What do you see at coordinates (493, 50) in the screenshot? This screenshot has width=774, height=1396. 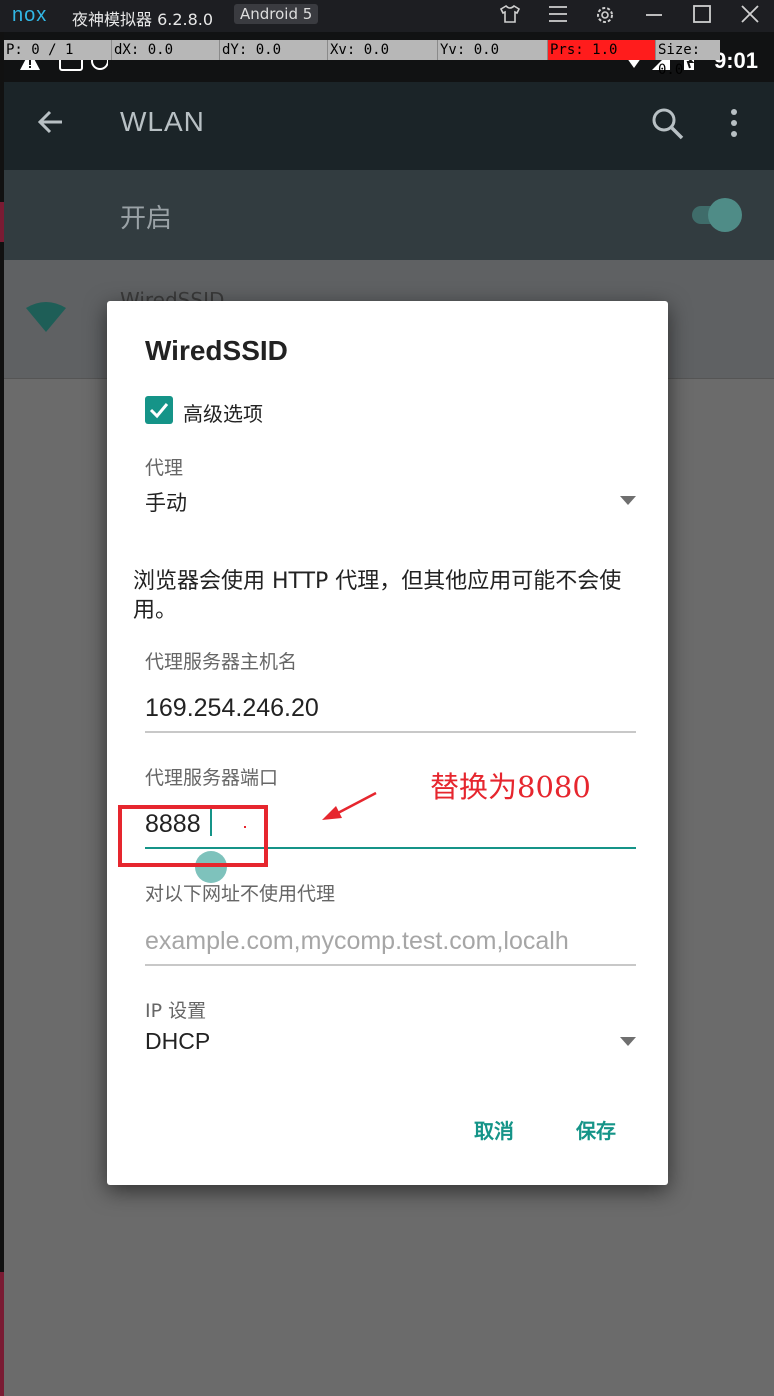 I see `pointer-cell: Yv: 0.0` at bounding box center [493, 50].